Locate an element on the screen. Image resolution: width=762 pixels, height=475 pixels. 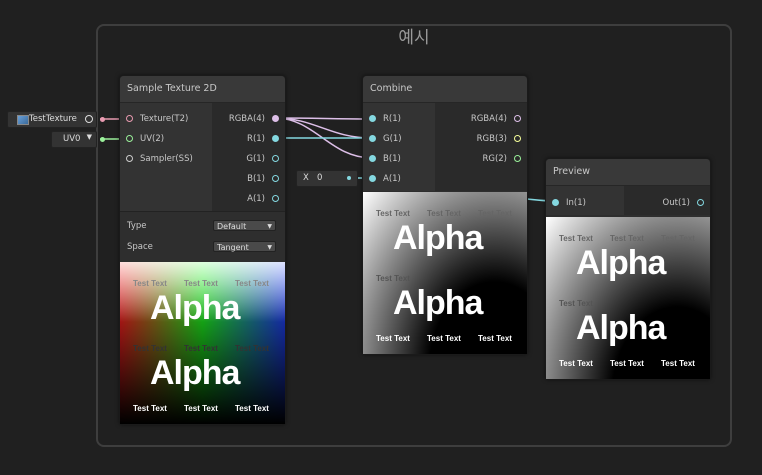
output-port-rgb: RGB(3) is located at coordinates (499, 139).